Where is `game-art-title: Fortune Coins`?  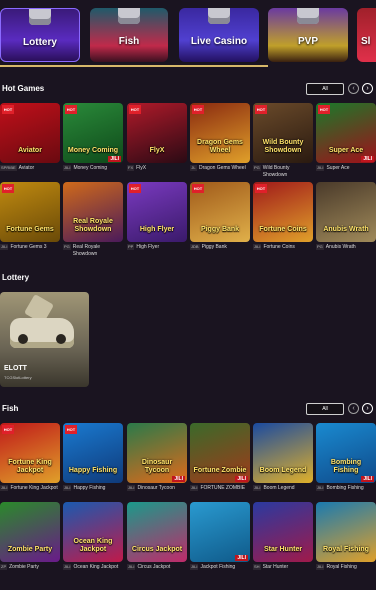
game-art-title: Fortune Coins is located at coordinates (283, 229).